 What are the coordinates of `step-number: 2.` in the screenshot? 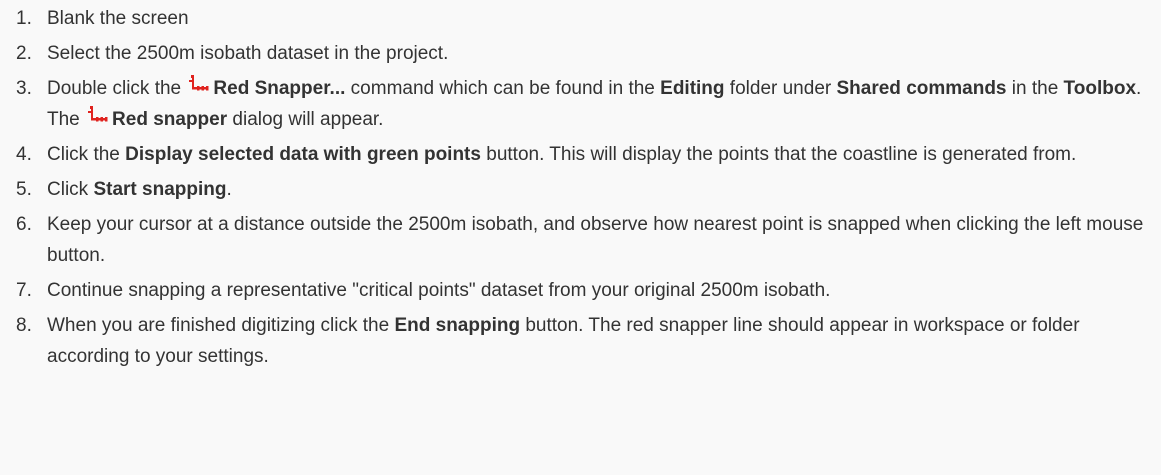 It's located at (24, 53).